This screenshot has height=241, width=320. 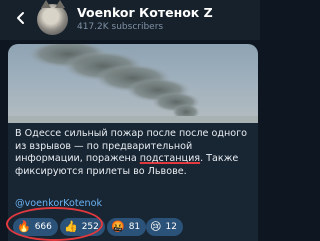 What do you see at coordinates (54, 224) in the screenshot?
I see `annotation-circle` at bounding box center [54, 224].